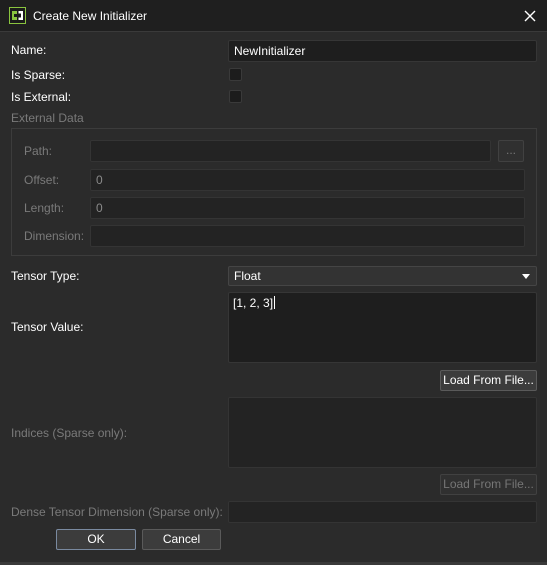  Describe the element at coordinates (307, 236) in the screenshot. I see `dimension-field` at that location.